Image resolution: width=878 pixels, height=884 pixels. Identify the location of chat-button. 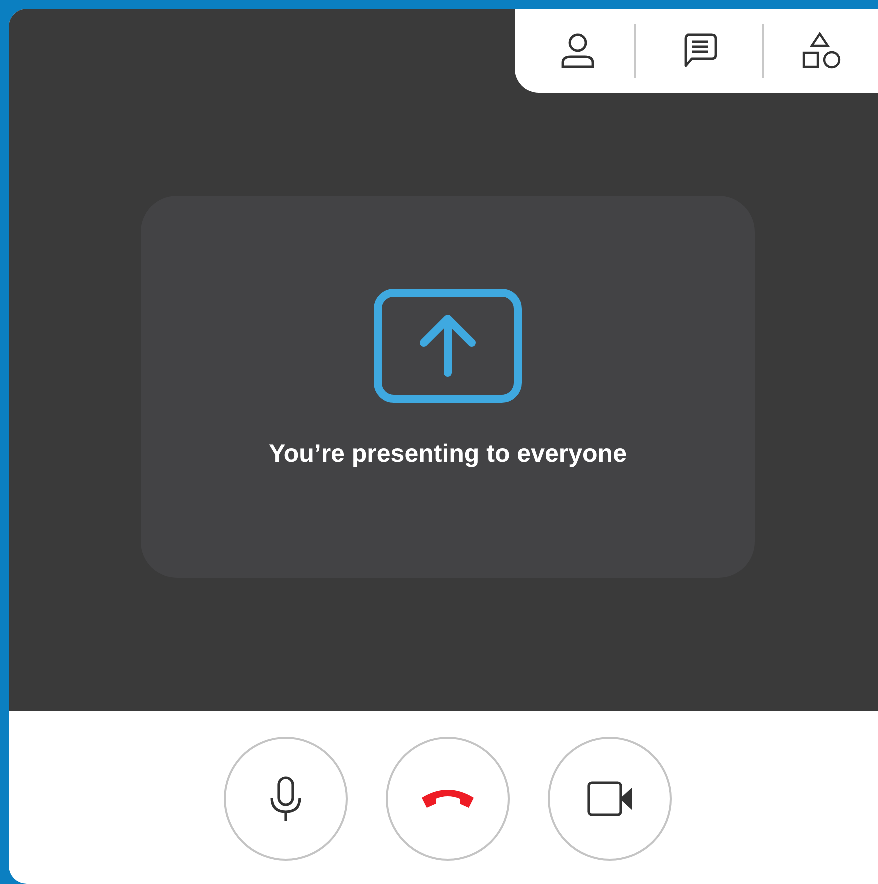
(700, 51).